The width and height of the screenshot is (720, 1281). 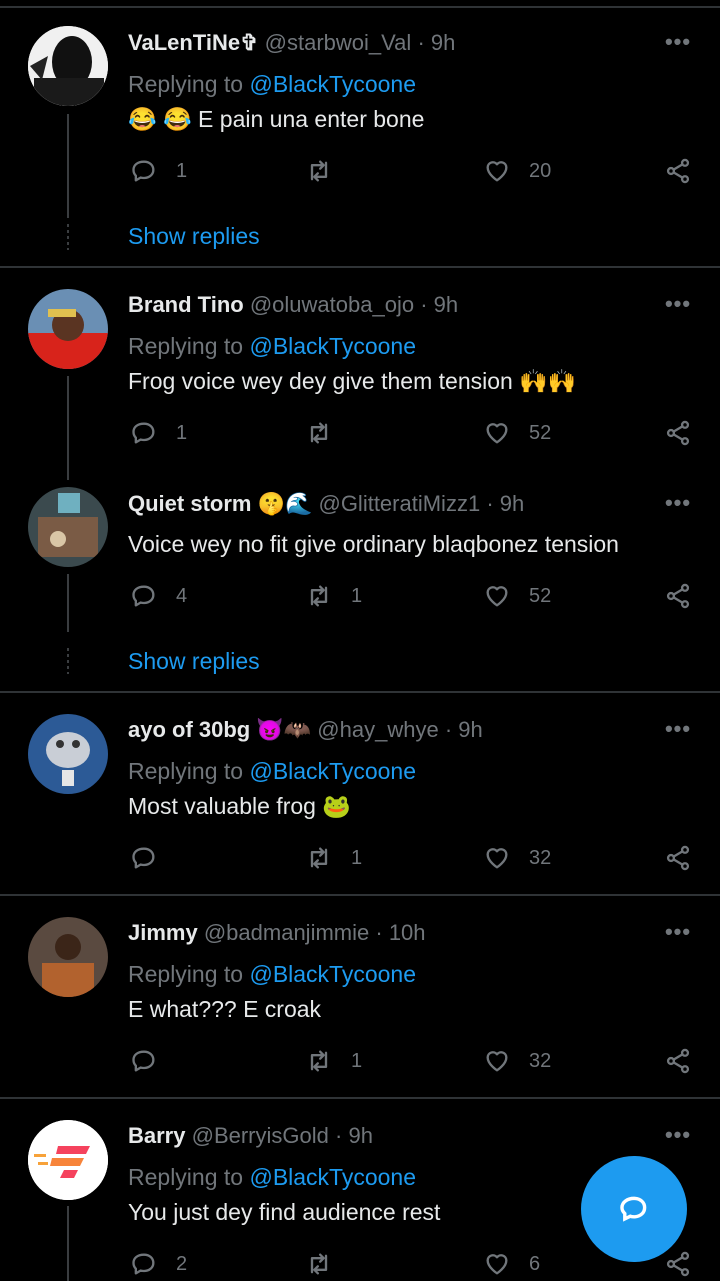 I want to click on like-button: 6, so click(x=511, y=1264).